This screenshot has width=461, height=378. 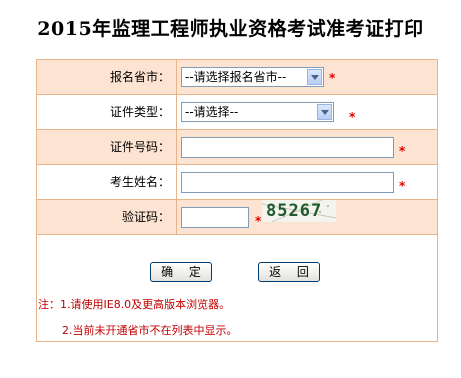 What do you see at coordinates (289, 272) in the screenshot?
I see `back-button: 返 回` at bounding box center [289, 272].